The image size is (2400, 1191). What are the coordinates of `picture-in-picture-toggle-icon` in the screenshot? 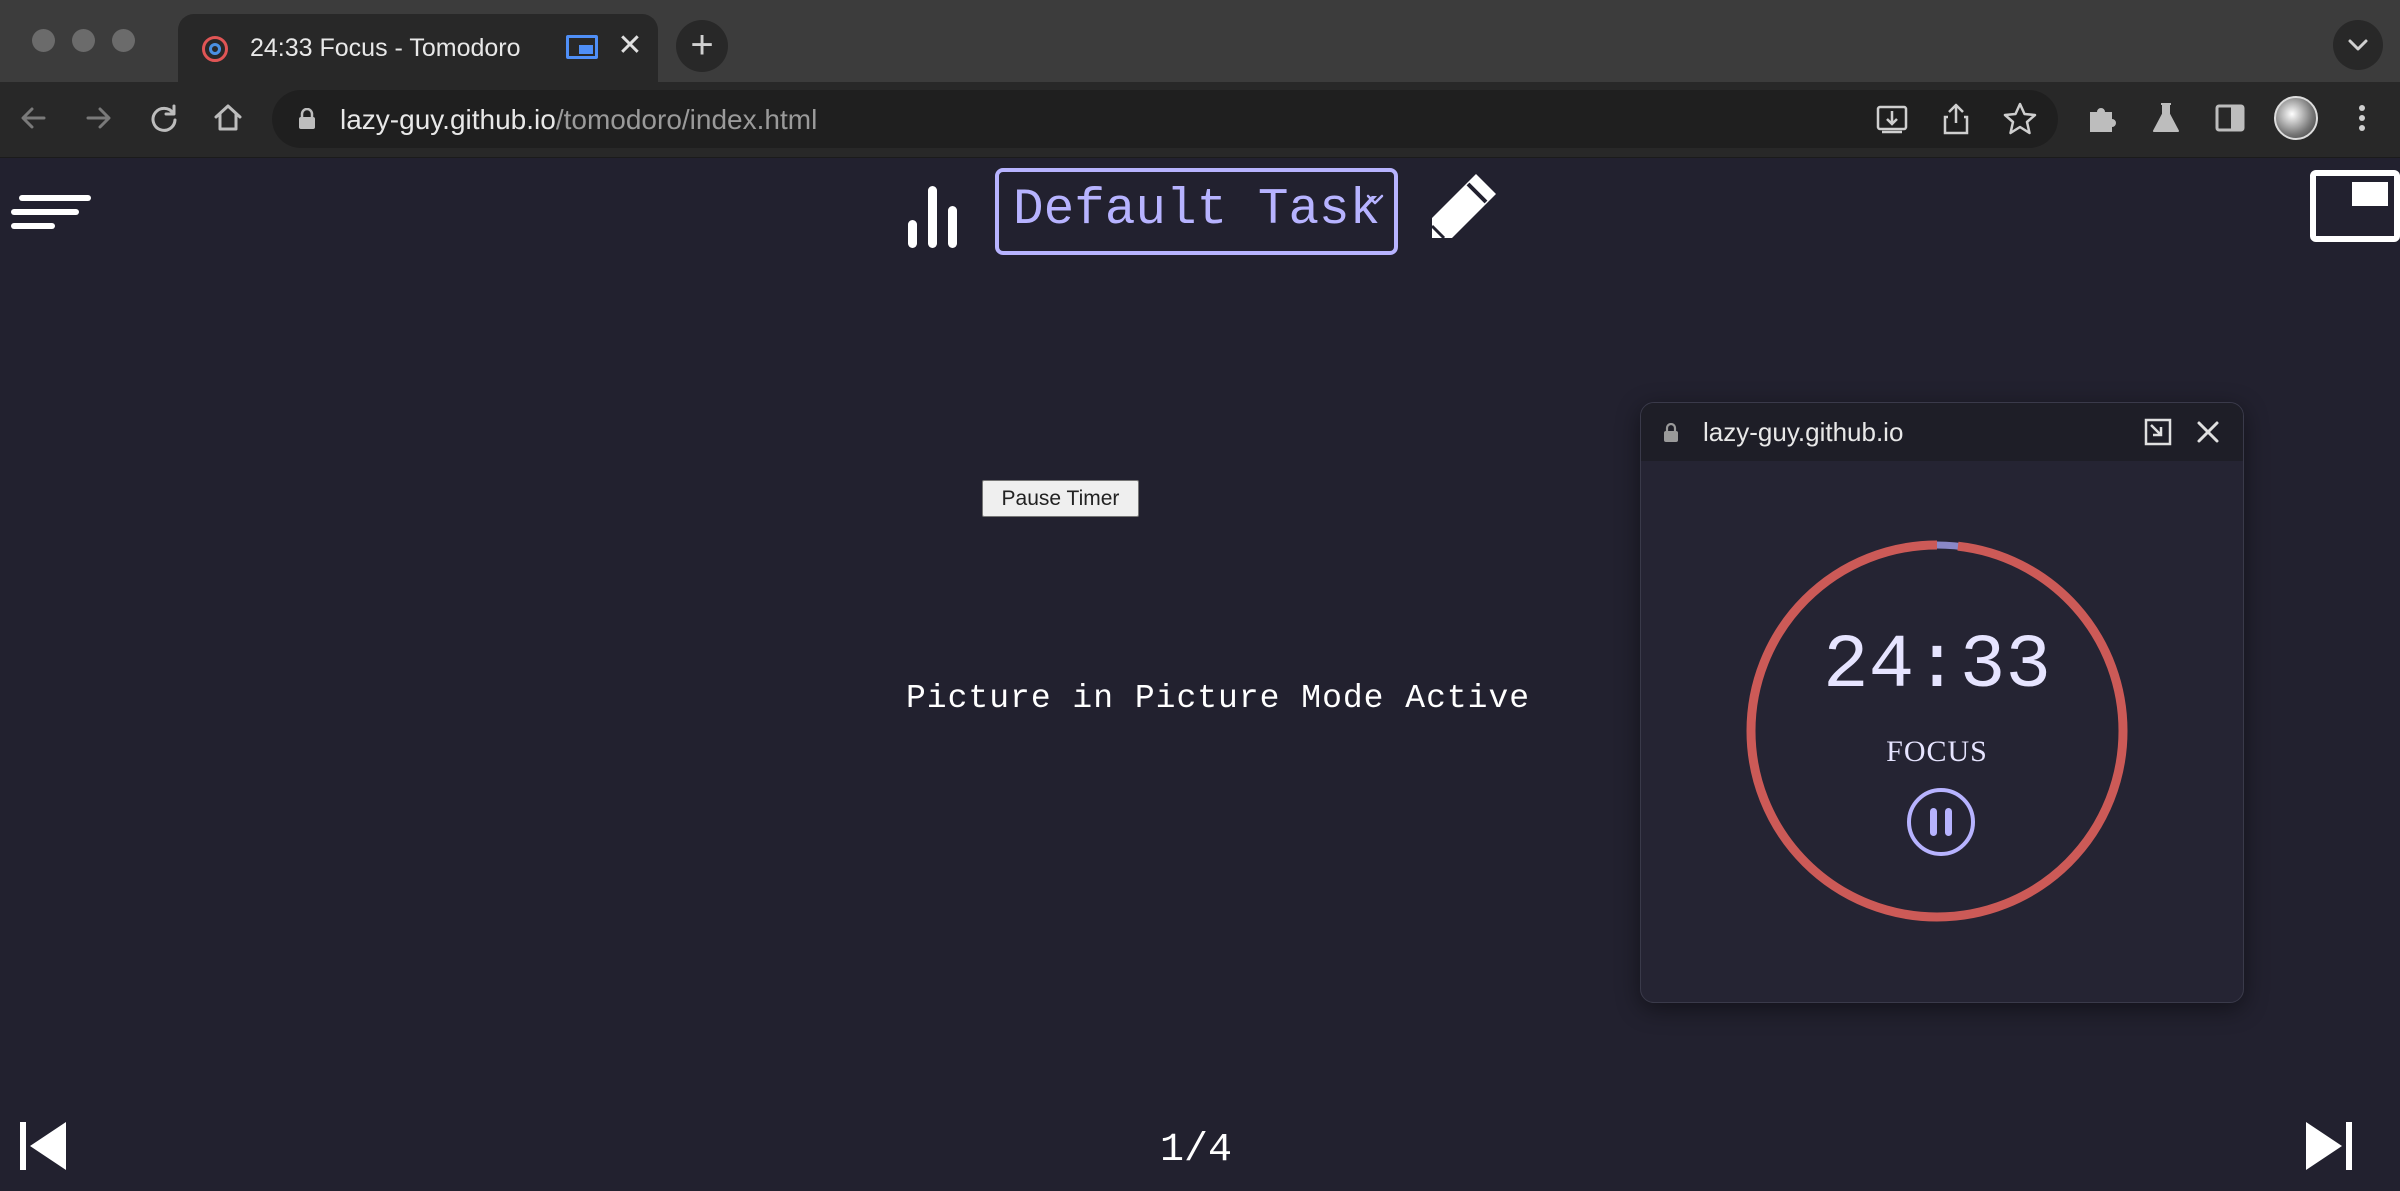 It's located at (2355, 206).